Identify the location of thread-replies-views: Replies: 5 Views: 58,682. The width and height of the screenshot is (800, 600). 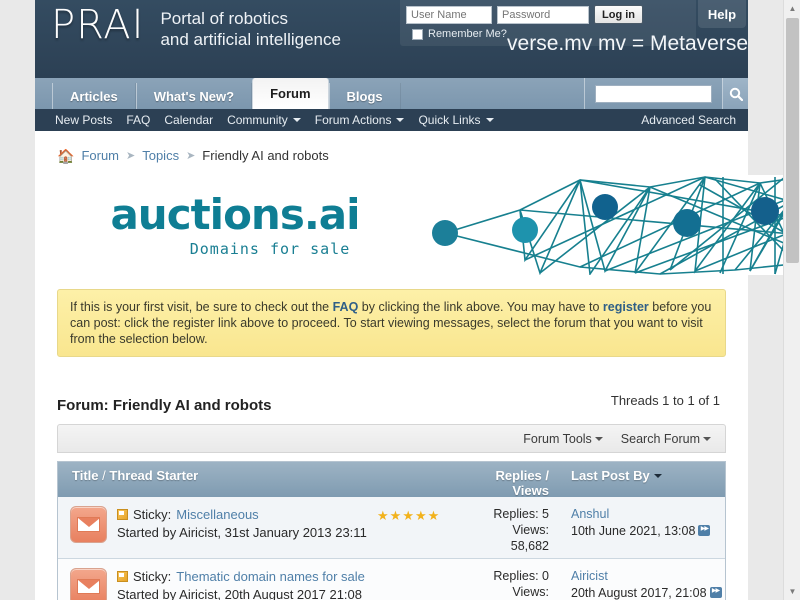
(505, 530).